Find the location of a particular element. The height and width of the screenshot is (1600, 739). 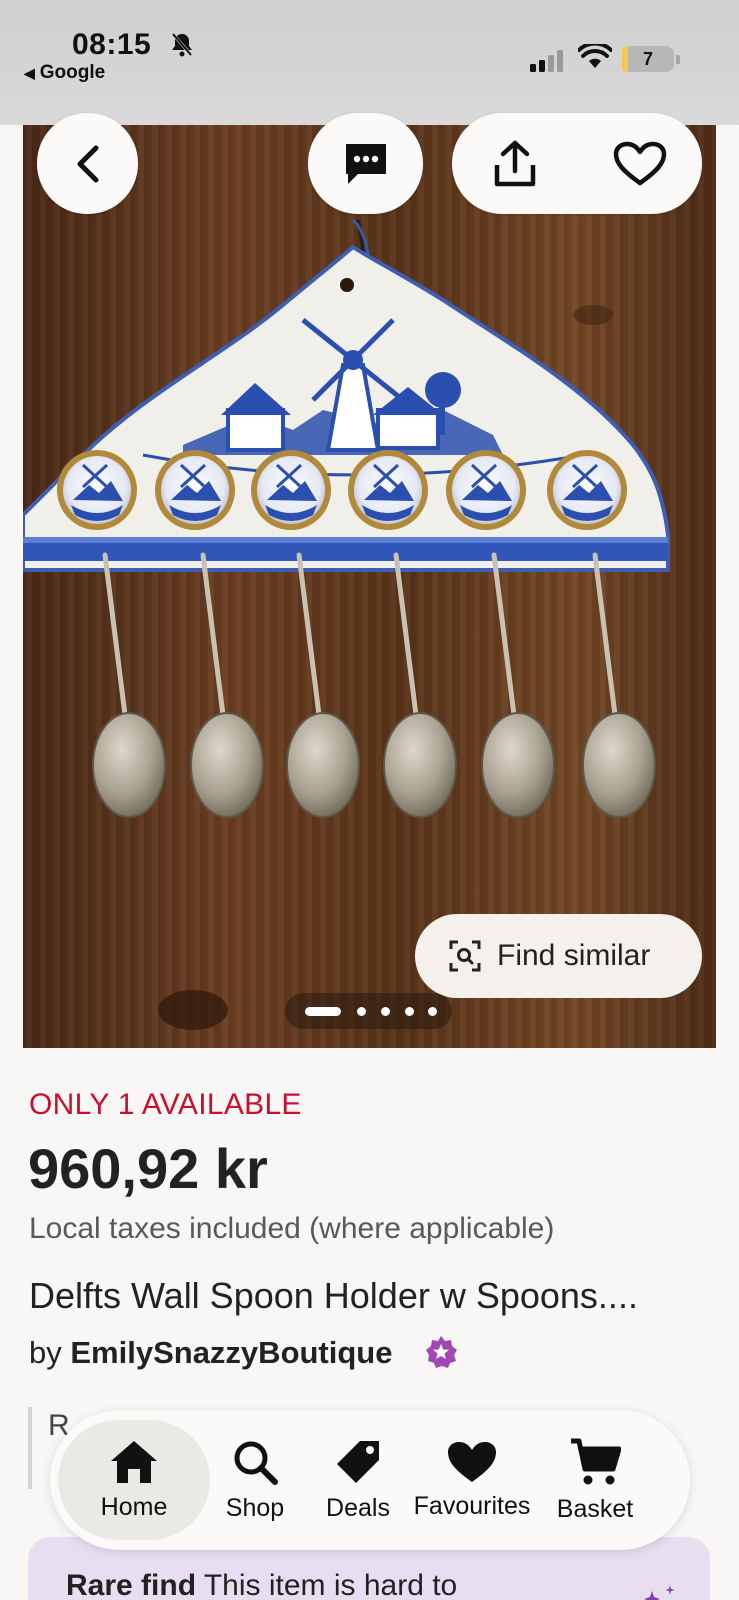

find-similar-button: Find similar is located at coordinates (558, 956).